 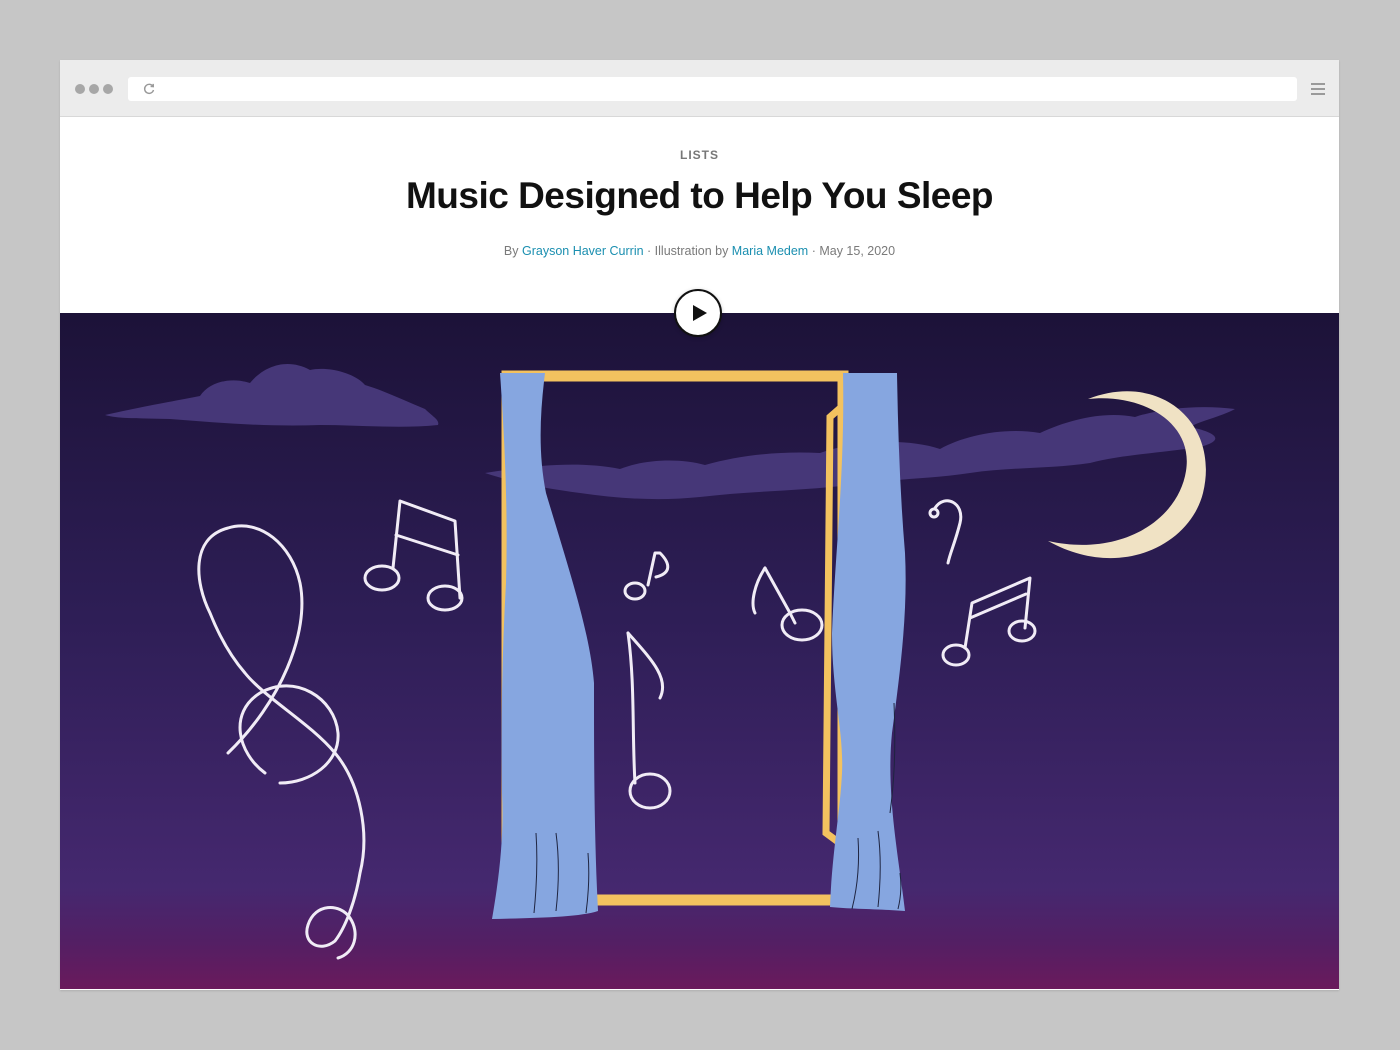 I want to click on publish-date: May 15, 2020, so click(x=857, y=251).